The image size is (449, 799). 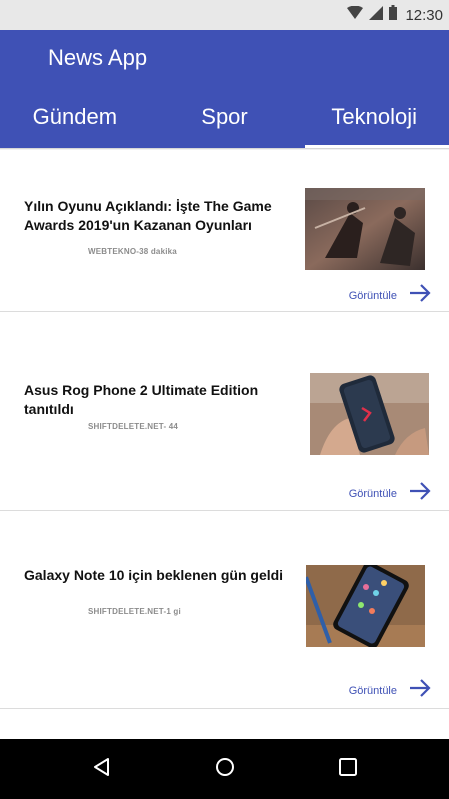 I want to click on home-button, so click(x=225, y=769).